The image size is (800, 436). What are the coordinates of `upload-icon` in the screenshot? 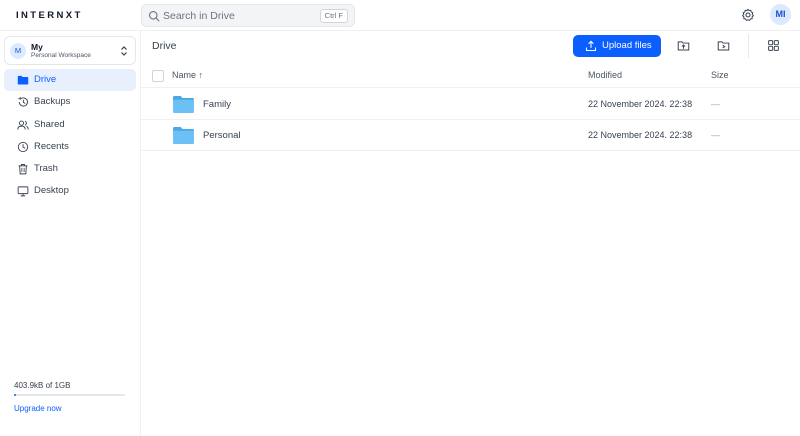 It's located at (591, 46).